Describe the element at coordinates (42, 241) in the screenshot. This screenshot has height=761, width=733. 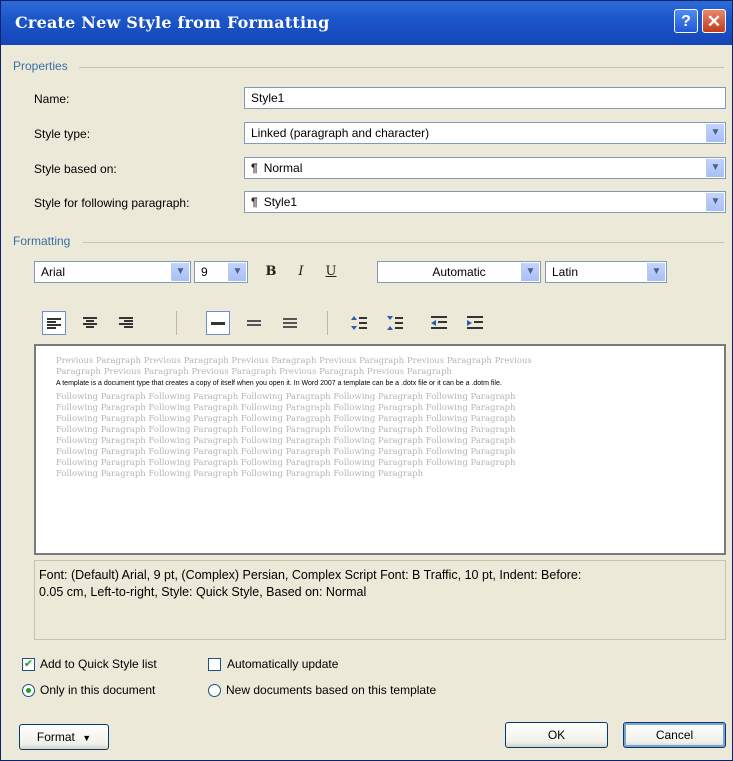
I see `formatting-group-label: Formatting` at that location.